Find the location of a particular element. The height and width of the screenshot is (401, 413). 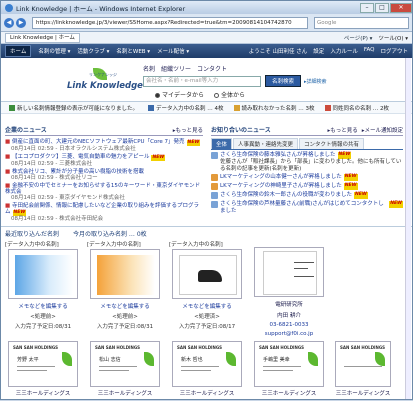

tab-share: コンタクト情報の共有 is located at coordinates (332, 143).